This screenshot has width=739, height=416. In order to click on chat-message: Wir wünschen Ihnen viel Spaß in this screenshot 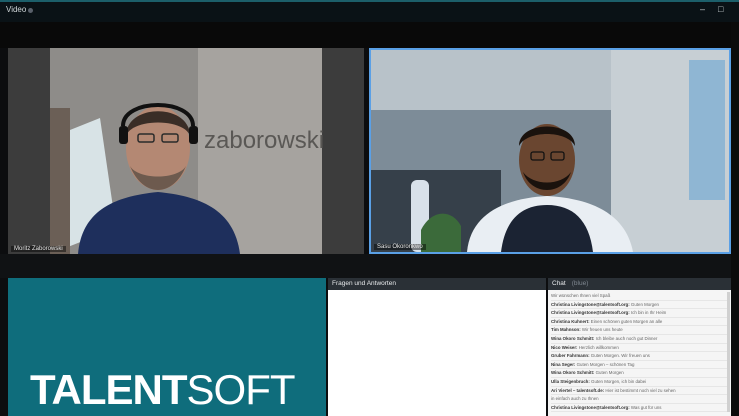, I will do `click(639, 296)`.